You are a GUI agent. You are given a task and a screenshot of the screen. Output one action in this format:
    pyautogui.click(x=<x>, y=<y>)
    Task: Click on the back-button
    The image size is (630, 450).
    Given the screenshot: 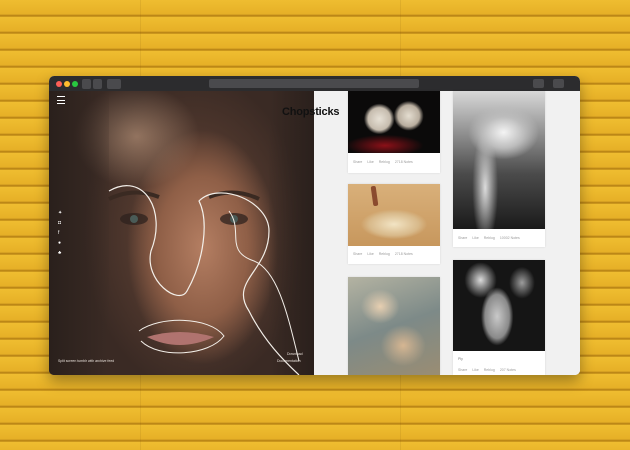 What is the action you would take?
    pyautogui.click(x=86, y=83)
    